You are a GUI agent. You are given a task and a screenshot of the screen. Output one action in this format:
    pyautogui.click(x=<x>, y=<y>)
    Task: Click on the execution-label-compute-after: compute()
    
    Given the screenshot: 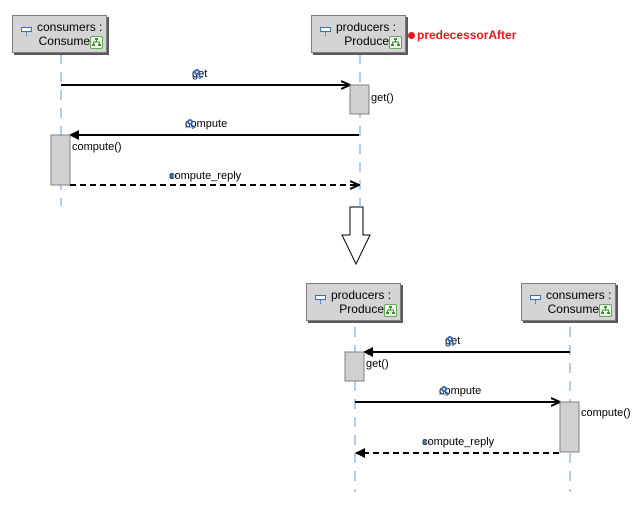 What is the action you would take?
    pyautogui.click(x=606, y=413)
    